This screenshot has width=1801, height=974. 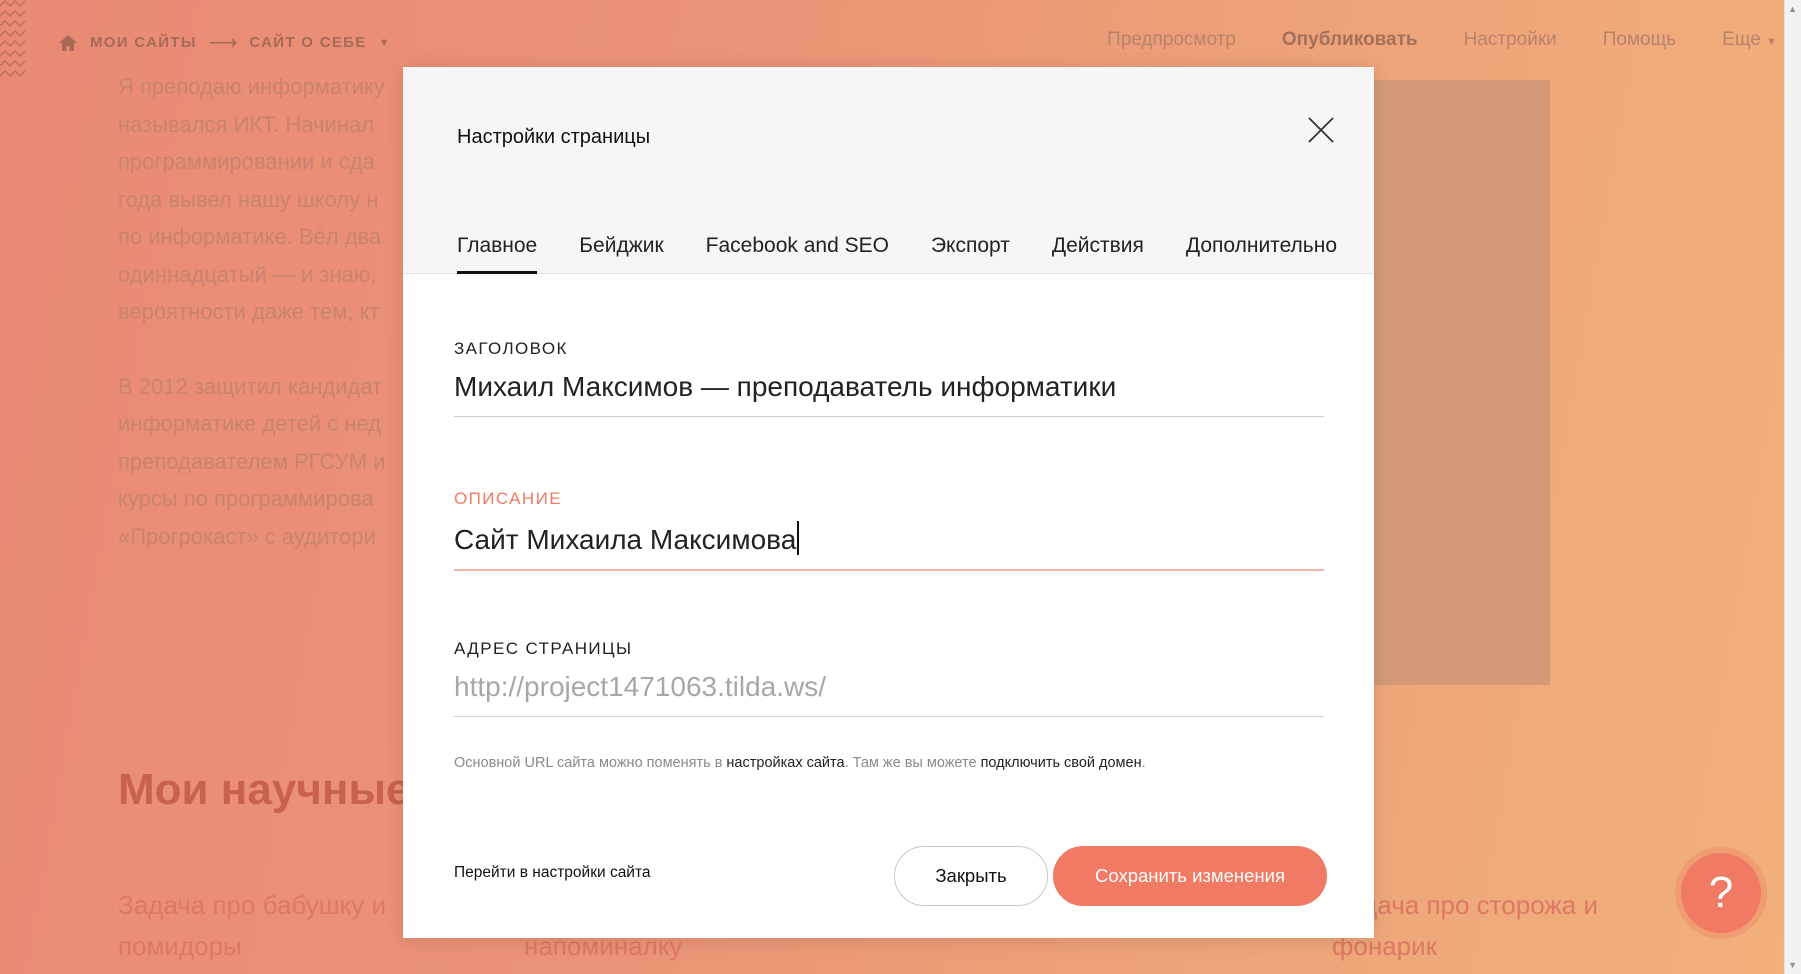 I want to click on go-to-site-settings-link: Перейти в настройки сайта, so click(x=552, y=873).